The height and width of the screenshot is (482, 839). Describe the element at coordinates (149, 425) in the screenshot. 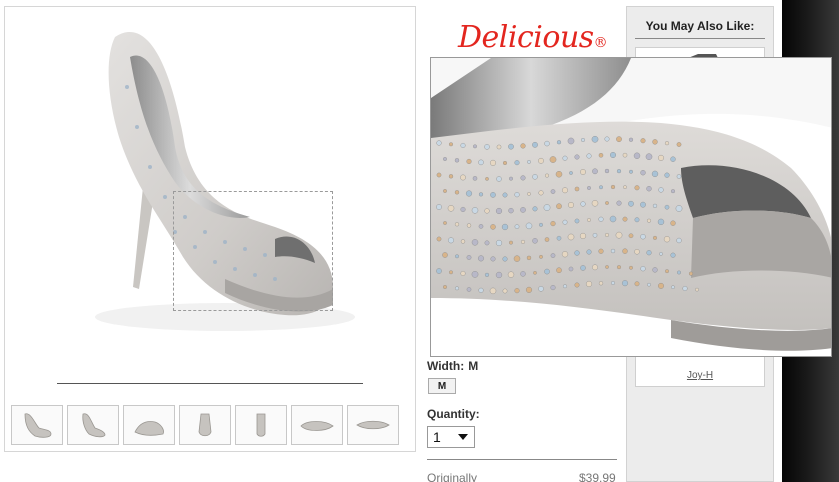

I see `thumbnail-profile` at that location.